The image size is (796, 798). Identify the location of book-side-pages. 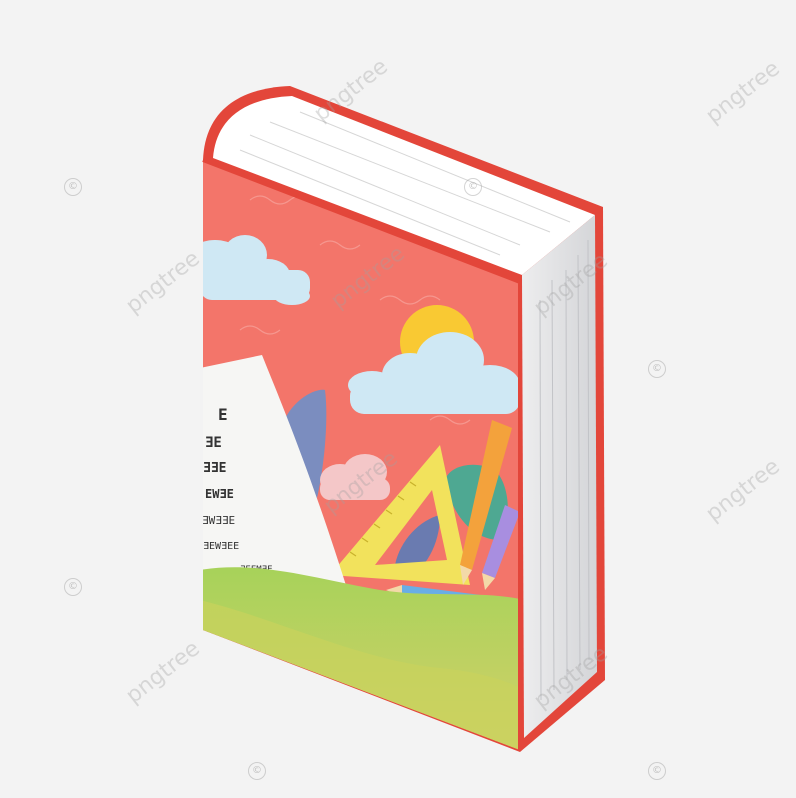
(559, 476).